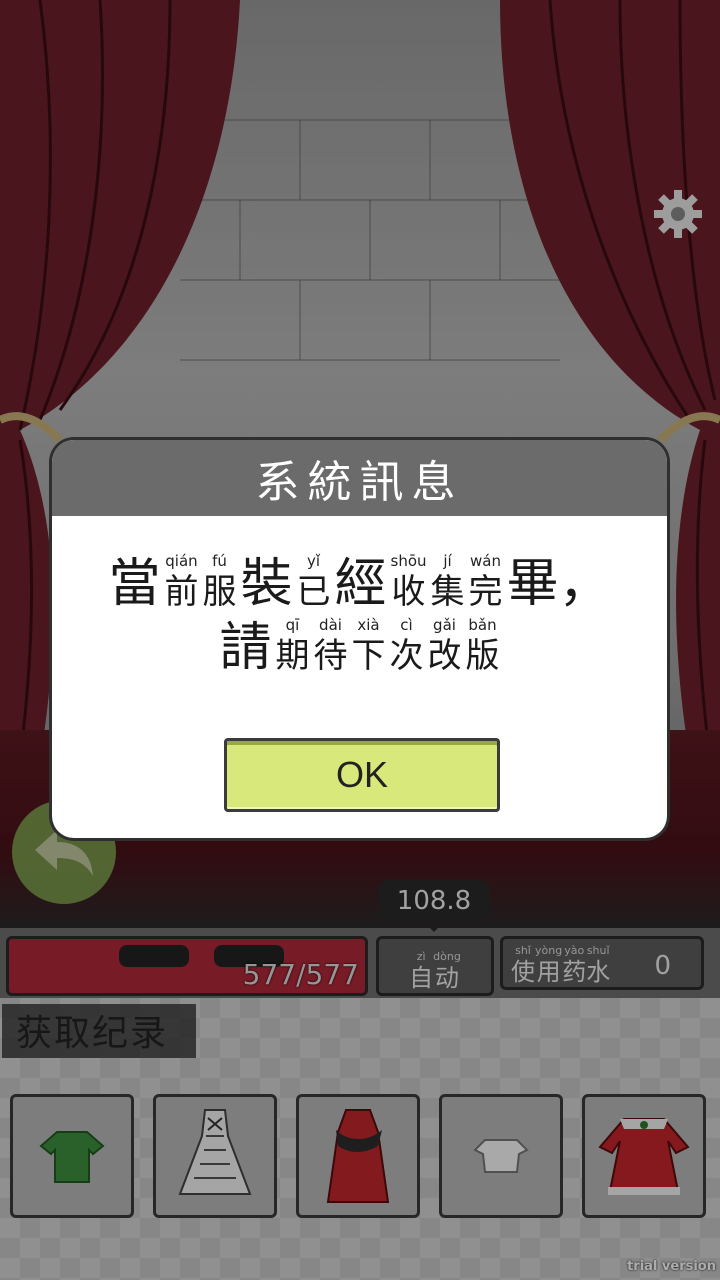 The height and width of the screenshot is (1280, 720). I want to click on ruby-char: xià 下, so click(369, 647).